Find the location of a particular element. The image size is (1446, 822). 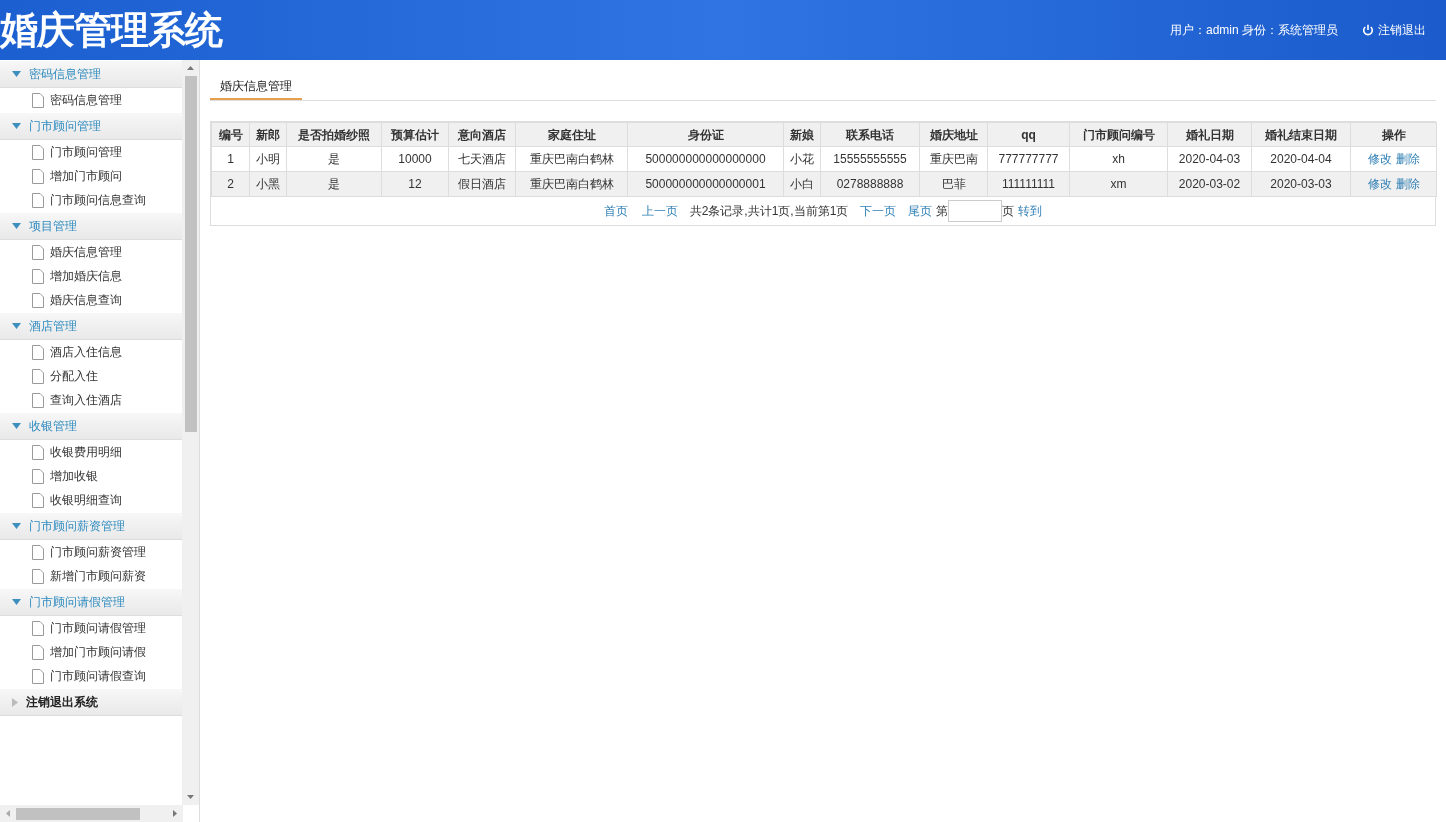

menu-item: 收银费用明细 is located at coordinates (91, 452).